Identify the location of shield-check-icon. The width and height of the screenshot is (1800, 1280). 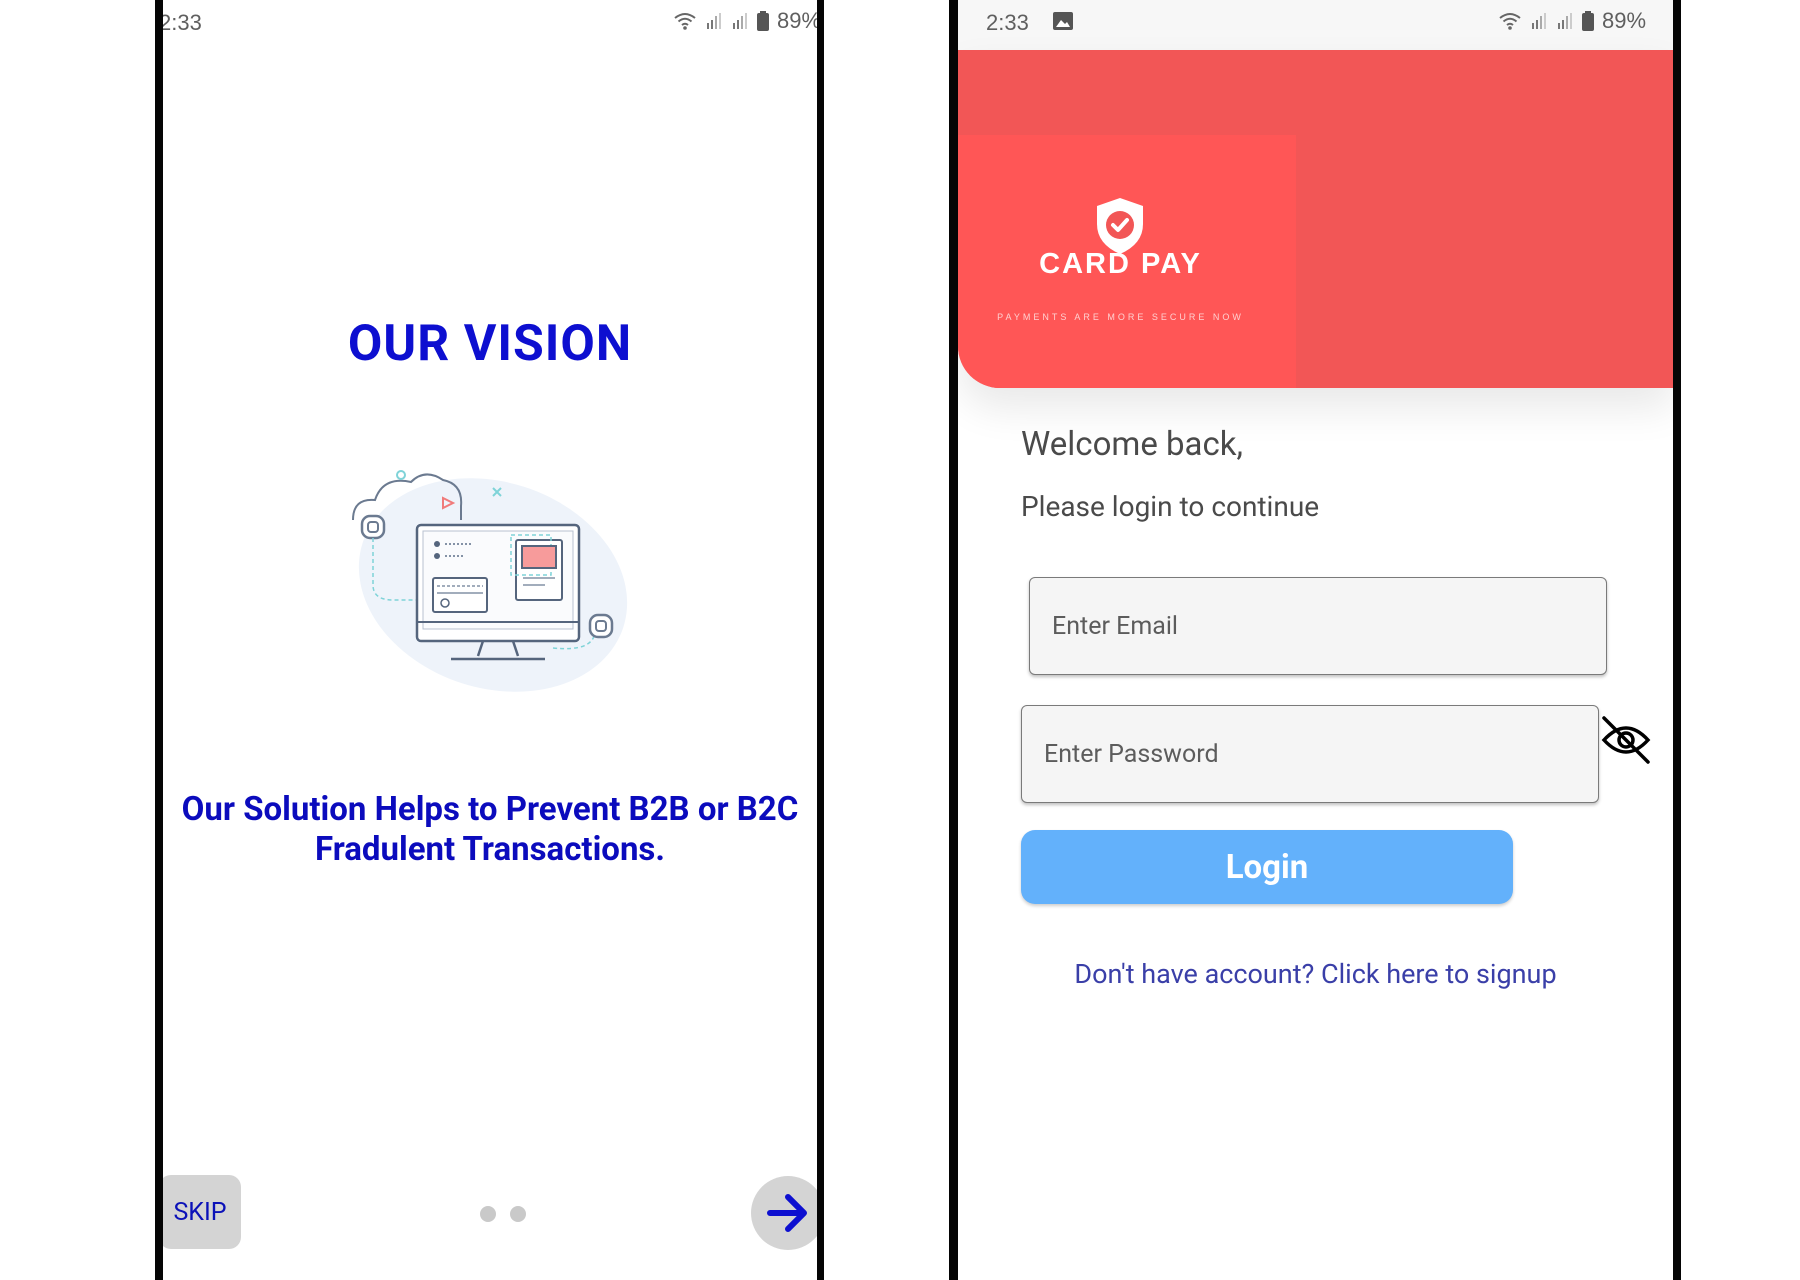
(1120, 226).